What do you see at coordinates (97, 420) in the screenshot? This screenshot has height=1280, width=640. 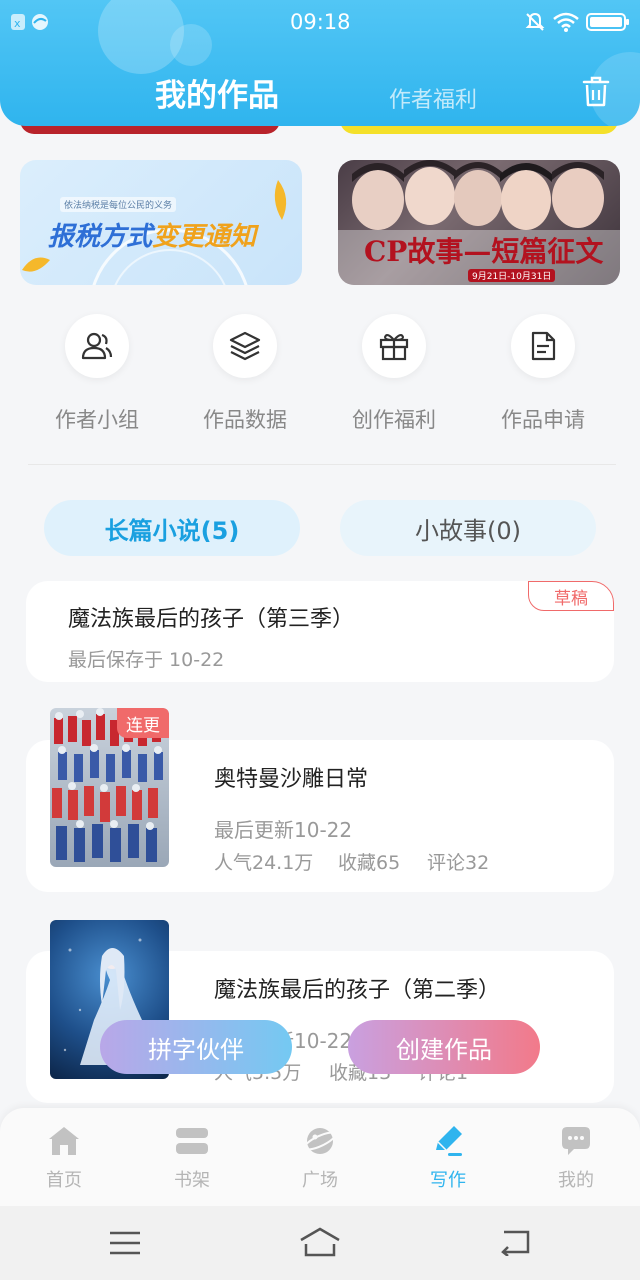 I see `author-group-label: 作者小组` at bounding box center [97, 420].